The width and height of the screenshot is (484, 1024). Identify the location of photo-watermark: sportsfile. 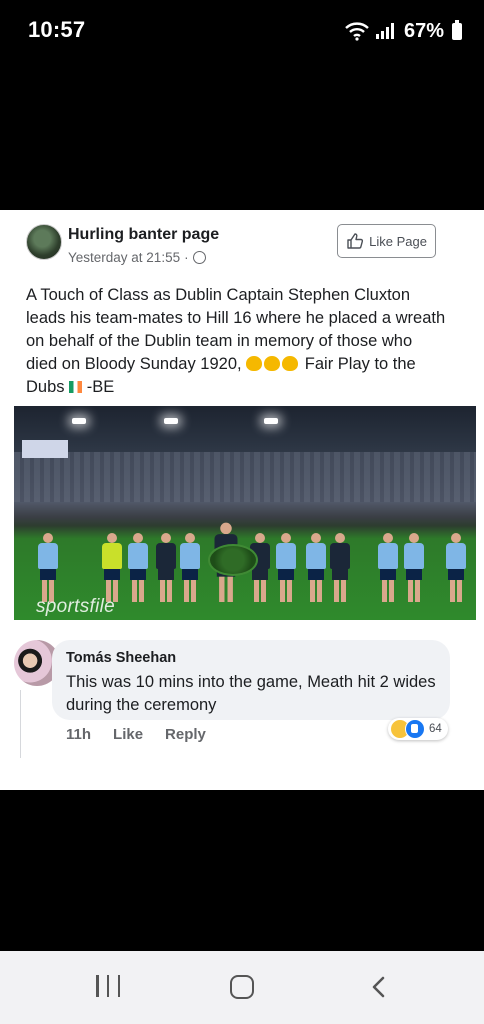
(76, 606).